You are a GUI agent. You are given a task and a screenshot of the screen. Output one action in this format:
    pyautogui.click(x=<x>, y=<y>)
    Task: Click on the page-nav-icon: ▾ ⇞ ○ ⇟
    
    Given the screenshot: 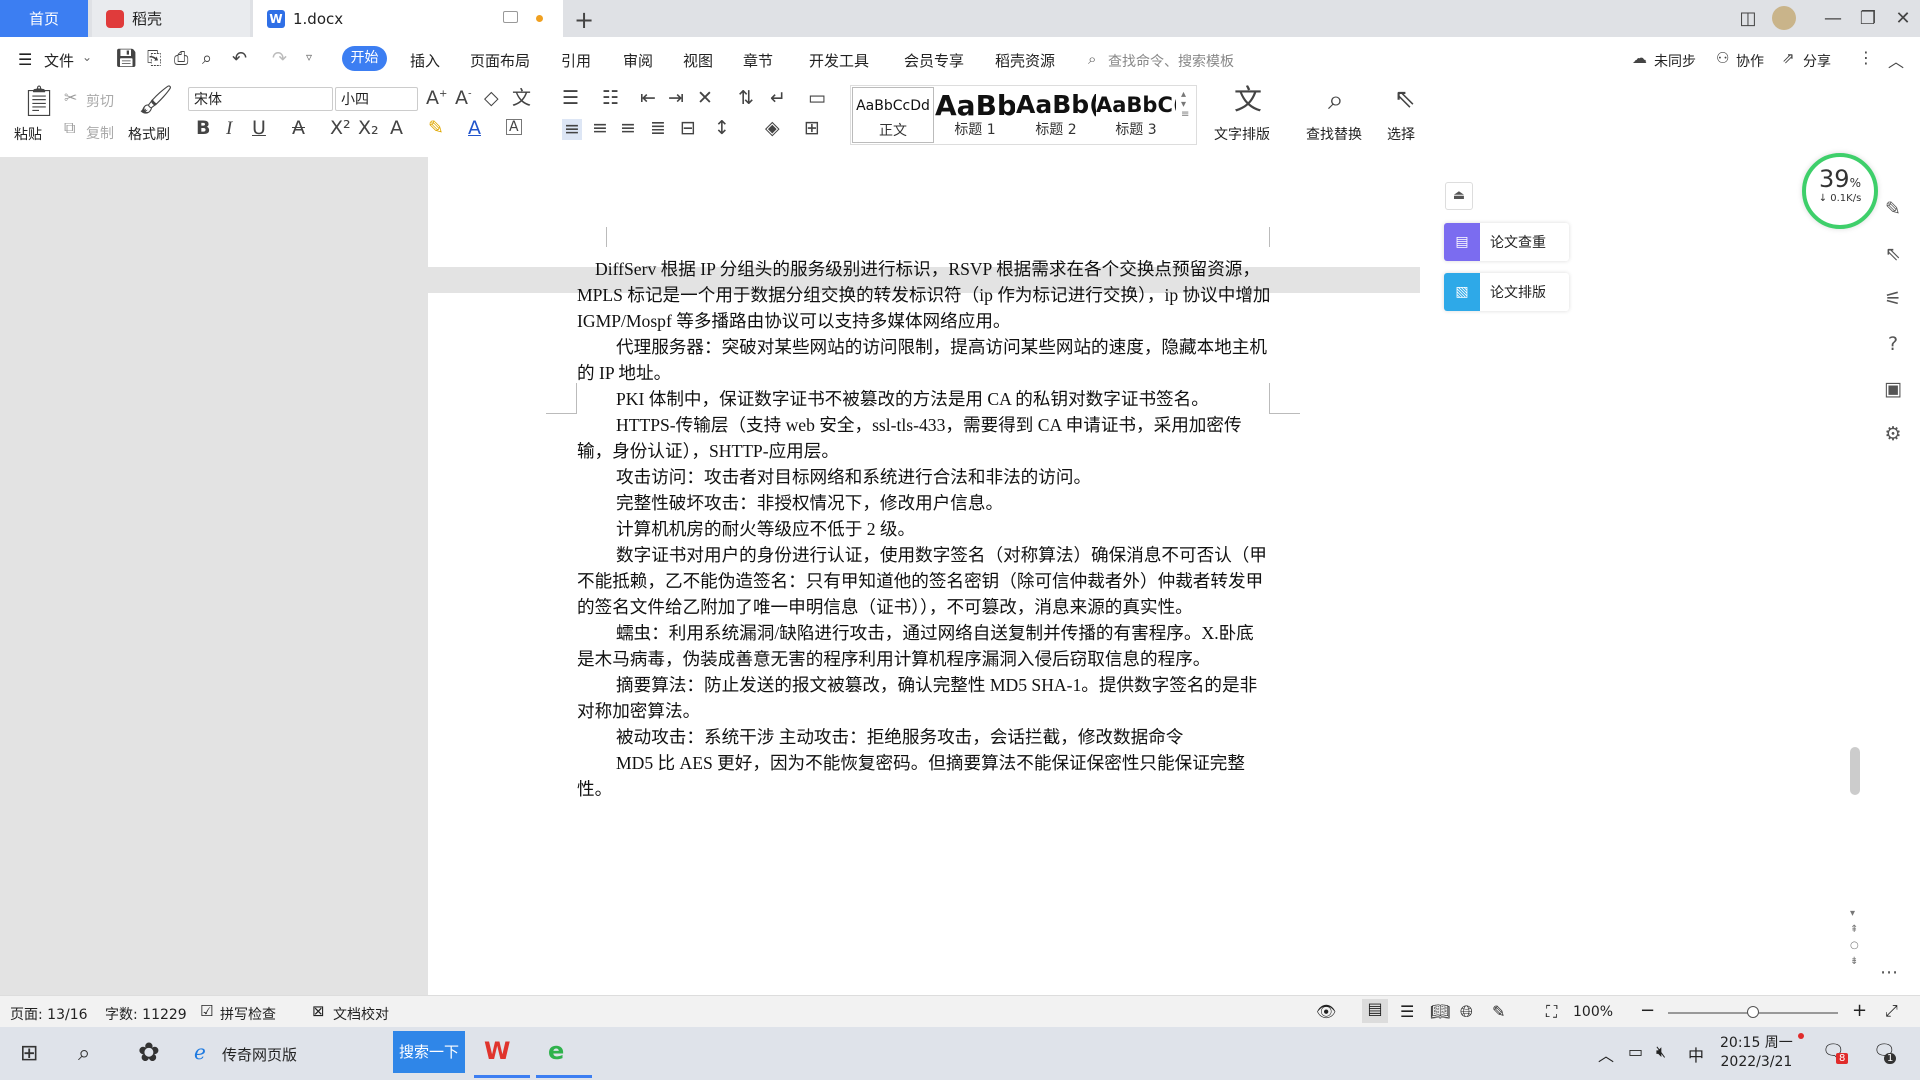 What is the action you would take?
    pyautogui.click(x=1854, y=938)
    